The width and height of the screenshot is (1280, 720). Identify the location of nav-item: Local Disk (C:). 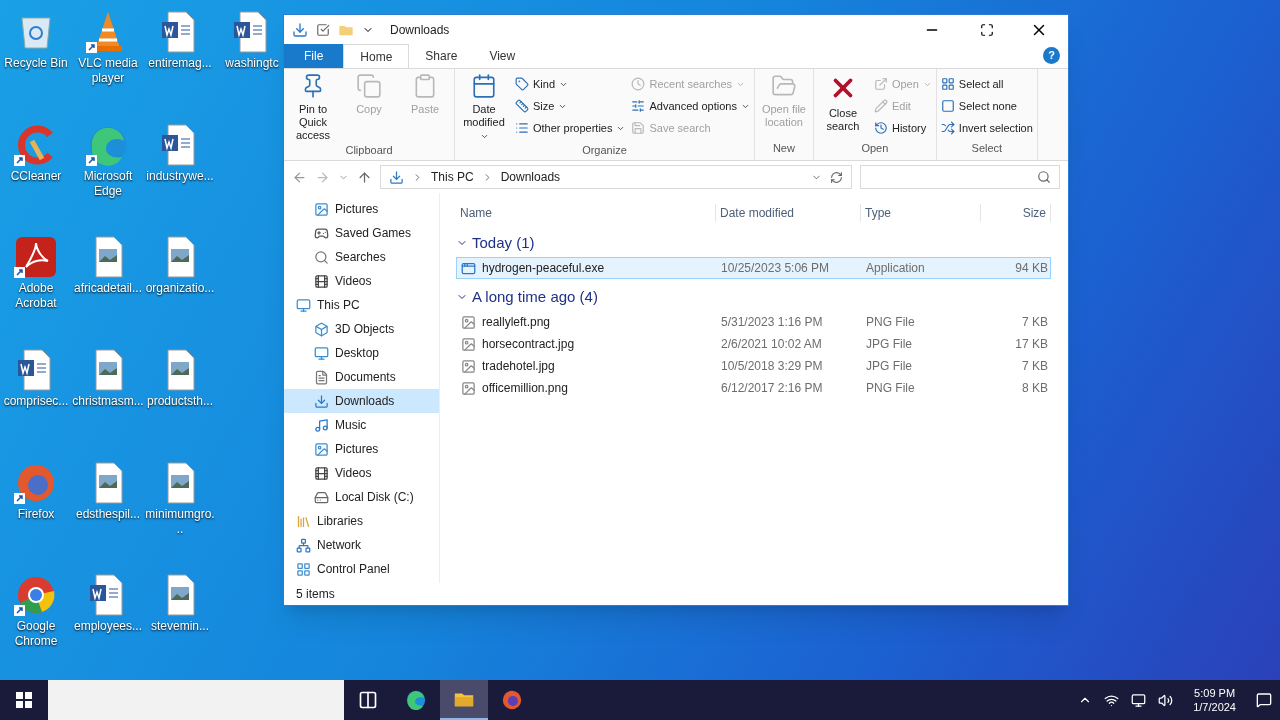
(361, 497).